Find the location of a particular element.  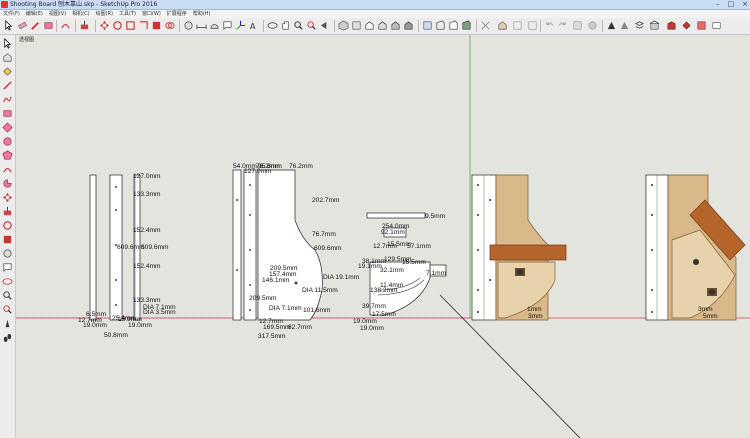

orbit-icon is located at coordinates (272, 25).